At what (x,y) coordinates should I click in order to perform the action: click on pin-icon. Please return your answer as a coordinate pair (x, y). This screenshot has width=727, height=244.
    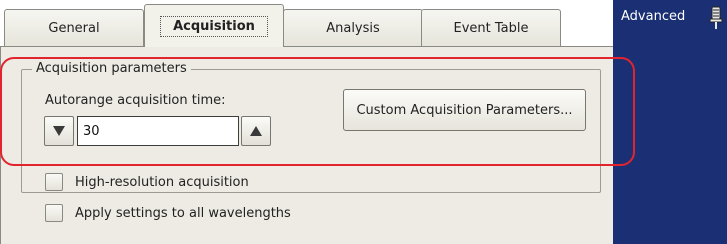
    Looking at the image, I should click on (716, 18).